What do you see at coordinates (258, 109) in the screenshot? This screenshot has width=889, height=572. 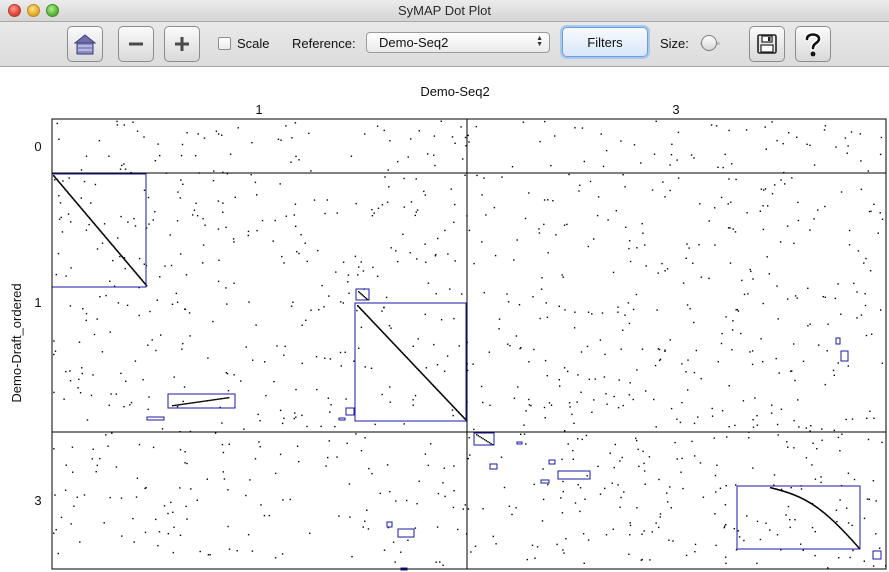 I see `x-chromosome-label: 1` at bounding box center [258, 109].